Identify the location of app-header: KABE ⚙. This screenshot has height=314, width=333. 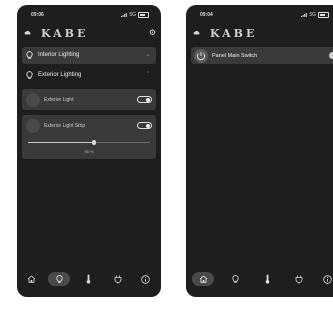
(89, 34).